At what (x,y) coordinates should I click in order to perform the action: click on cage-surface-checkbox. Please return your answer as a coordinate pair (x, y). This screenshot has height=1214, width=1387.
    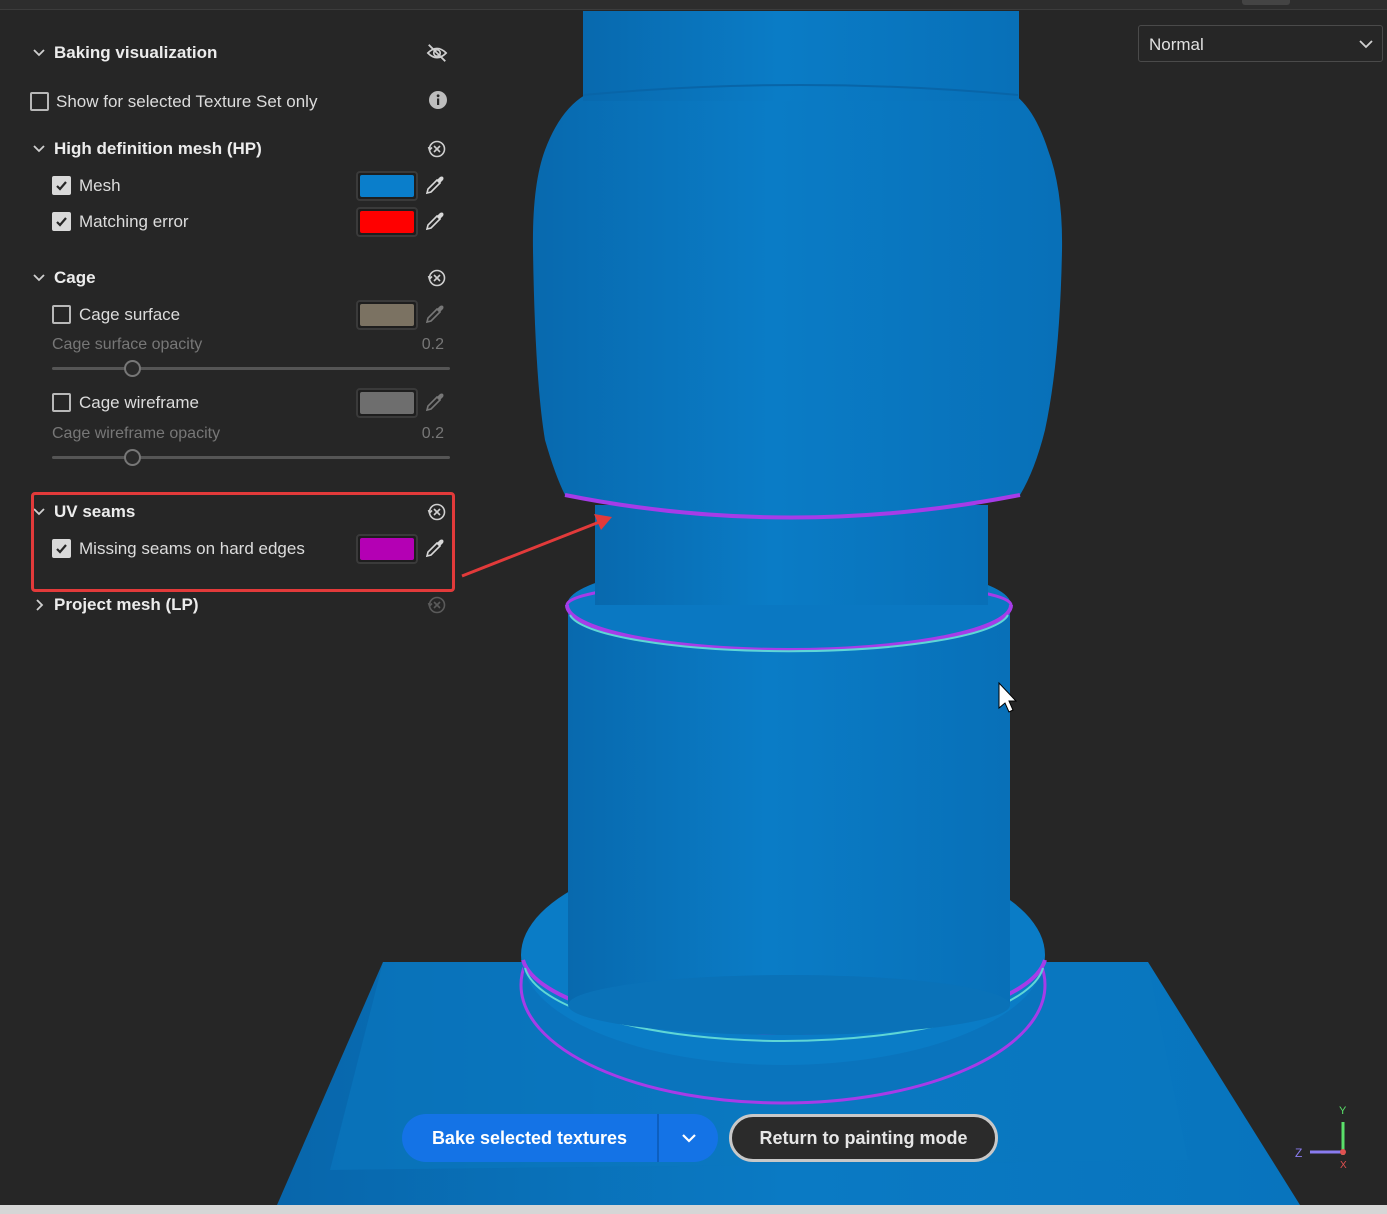
    Looking at the image, I should click on (61, 314).